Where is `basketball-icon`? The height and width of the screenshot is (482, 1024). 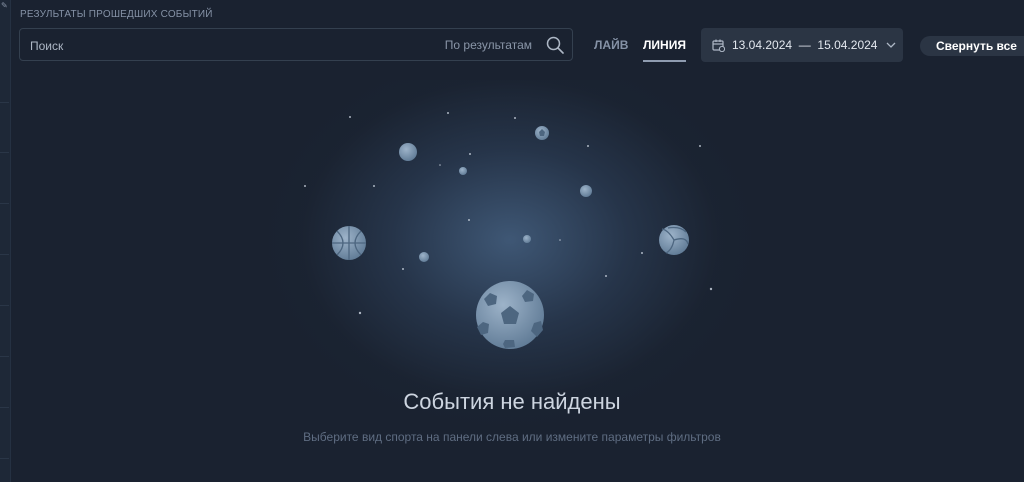
basketball-icon is located at coordinates (349, 243).